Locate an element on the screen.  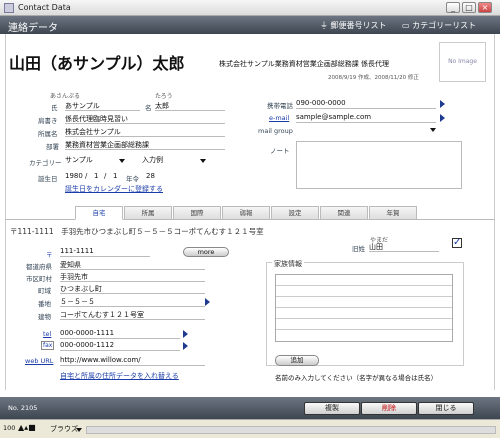
dept-label: 部署 is located at coordinates (52, 147).